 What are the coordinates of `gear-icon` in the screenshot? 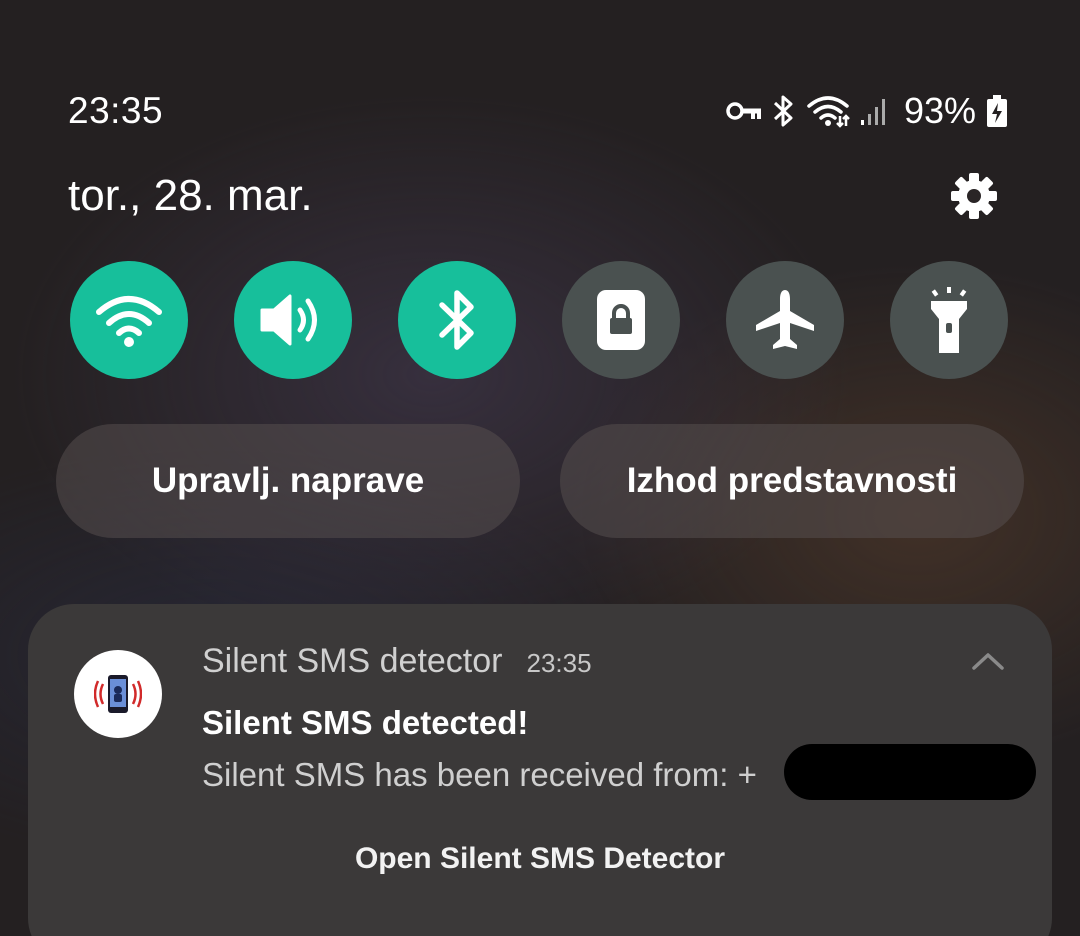 It's located at (974, 196).